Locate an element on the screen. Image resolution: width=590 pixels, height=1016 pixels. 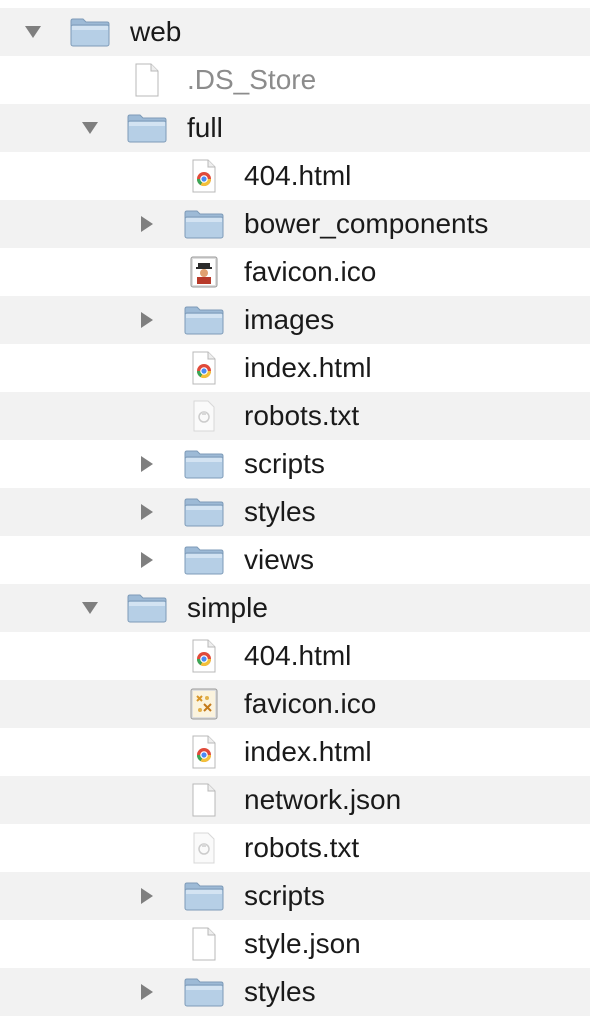
favicon-preview-icon is located at coordinates (204, 704).